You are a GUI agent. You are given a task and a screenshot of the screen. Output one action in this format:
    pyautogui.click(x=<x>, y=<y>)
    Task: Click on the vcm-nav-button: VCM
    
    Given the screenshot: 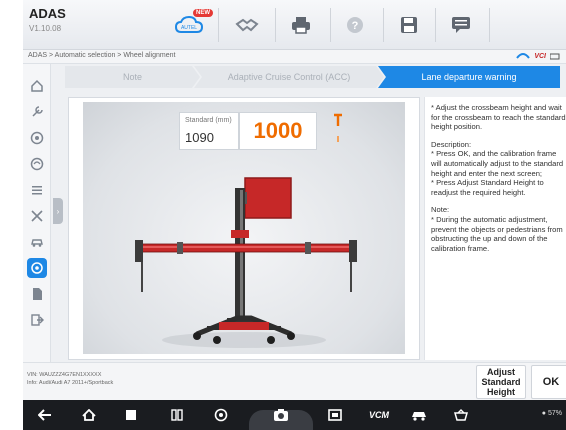 What is the action you would take?
    pyautogui.click(x=379, y=415)
    